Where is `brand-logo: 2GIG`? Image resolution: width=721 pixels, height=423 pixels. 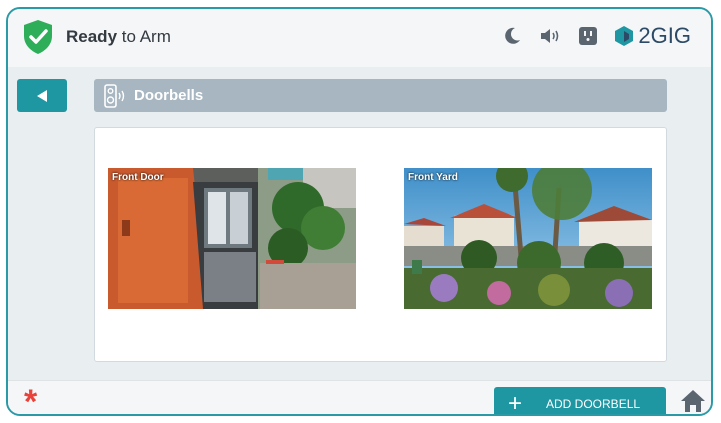
brand-logo: 2GIG is located at coordinates (652, 36).